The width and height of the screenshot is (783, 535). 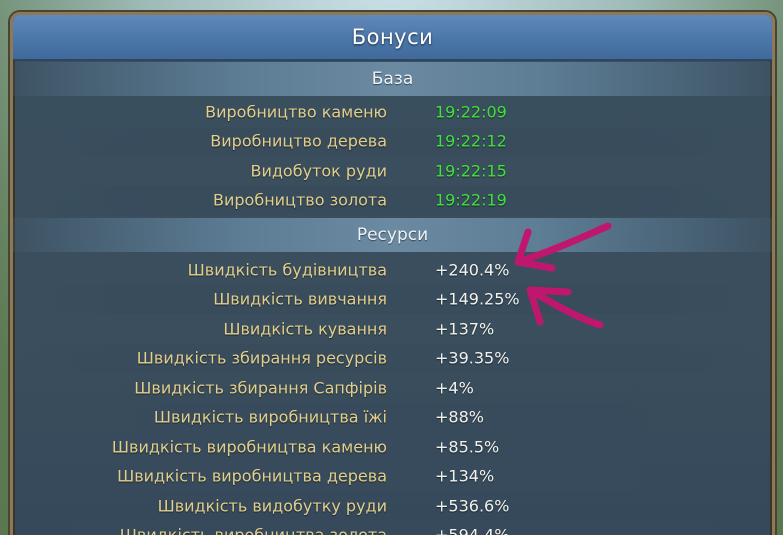 What do you see at coordinates (300, 299) in the screenshot?
I see `row-label: Швидкість вивчання` at bounding box center [300, 299].